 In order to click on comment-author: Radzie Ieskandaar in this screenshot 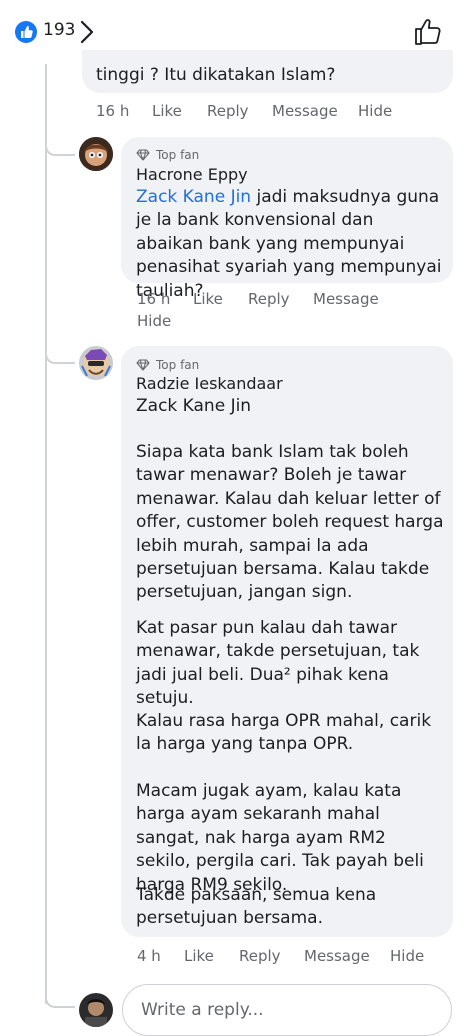, I will do `click(209, 383)`.